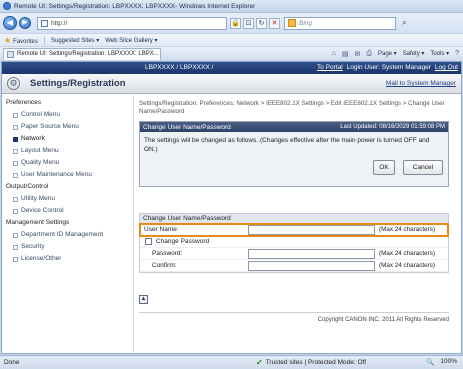 The height and width of the screenshot is (369, 463). Describe the element at coordinates (7, 6) in the screenshot. I see `ie-logo-icon` at that location.